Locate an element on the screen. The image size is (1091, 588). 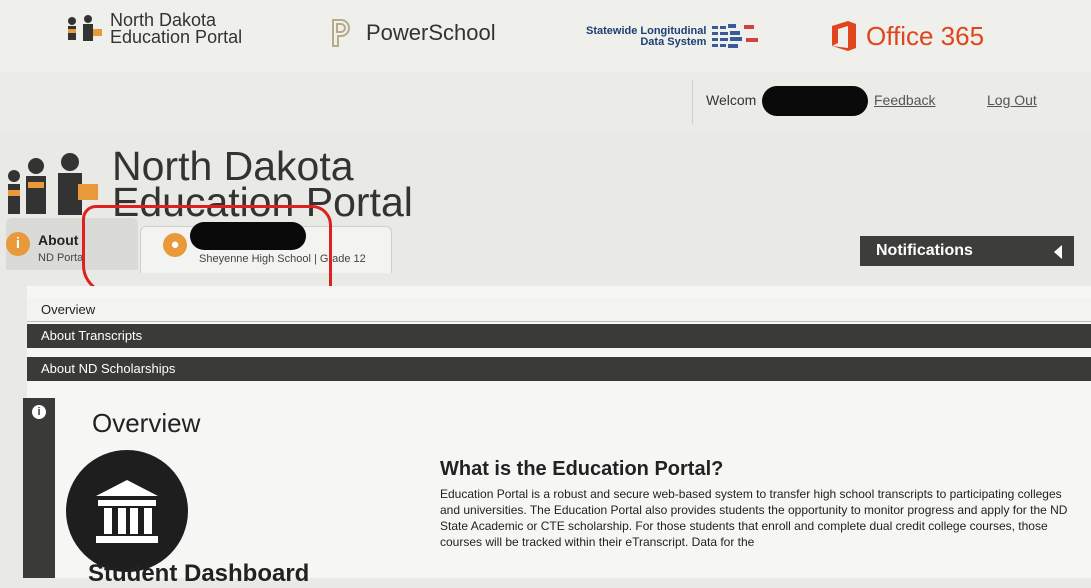
tab-about-subtitle: ND Portal is located at coordinates (62, 258).